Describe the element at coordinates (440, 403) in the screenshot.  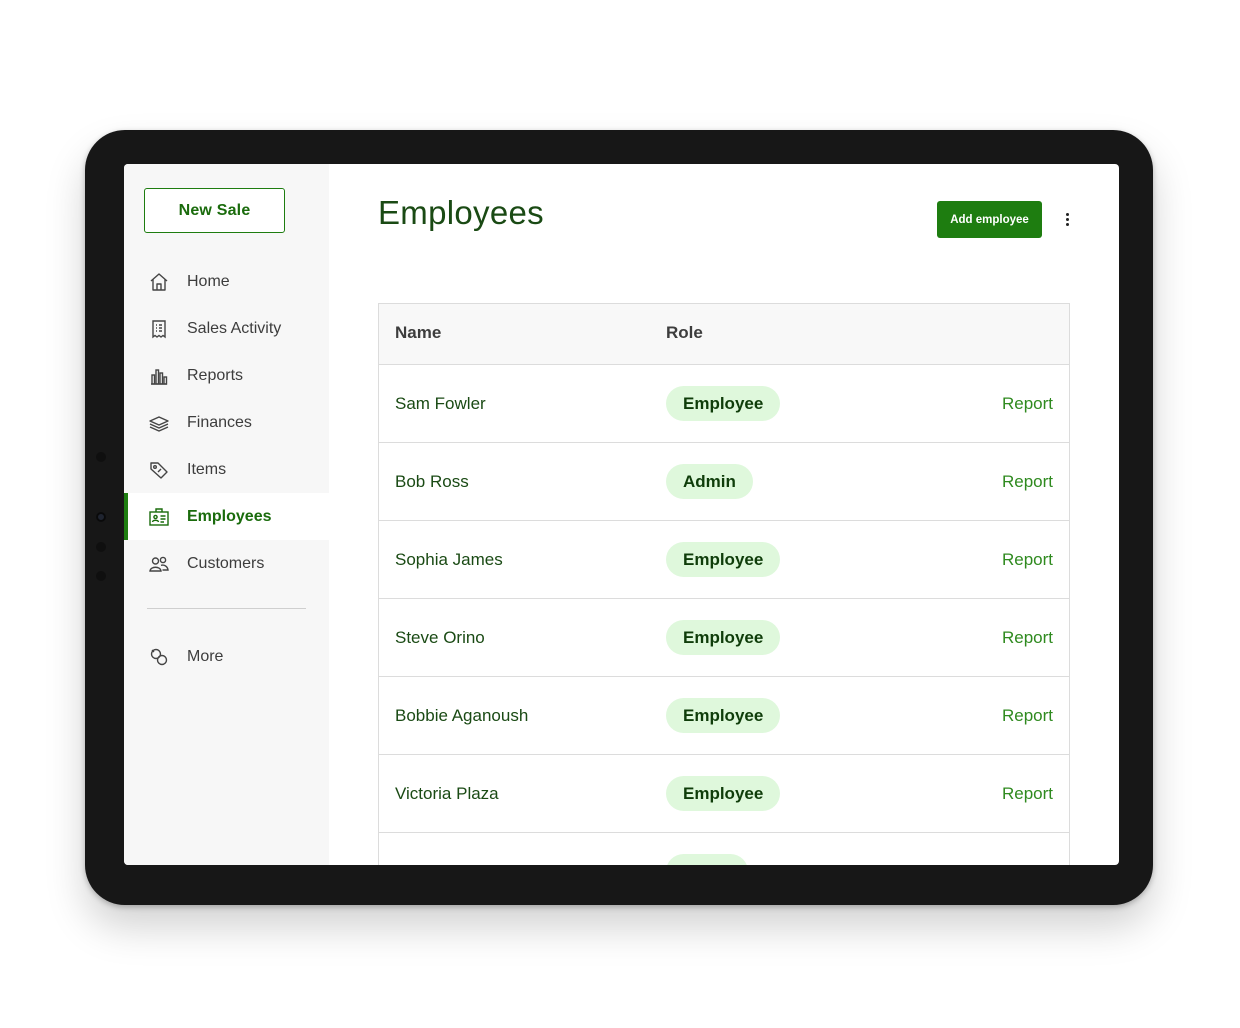
I see `employee-name: Sam Fowler` at that location.